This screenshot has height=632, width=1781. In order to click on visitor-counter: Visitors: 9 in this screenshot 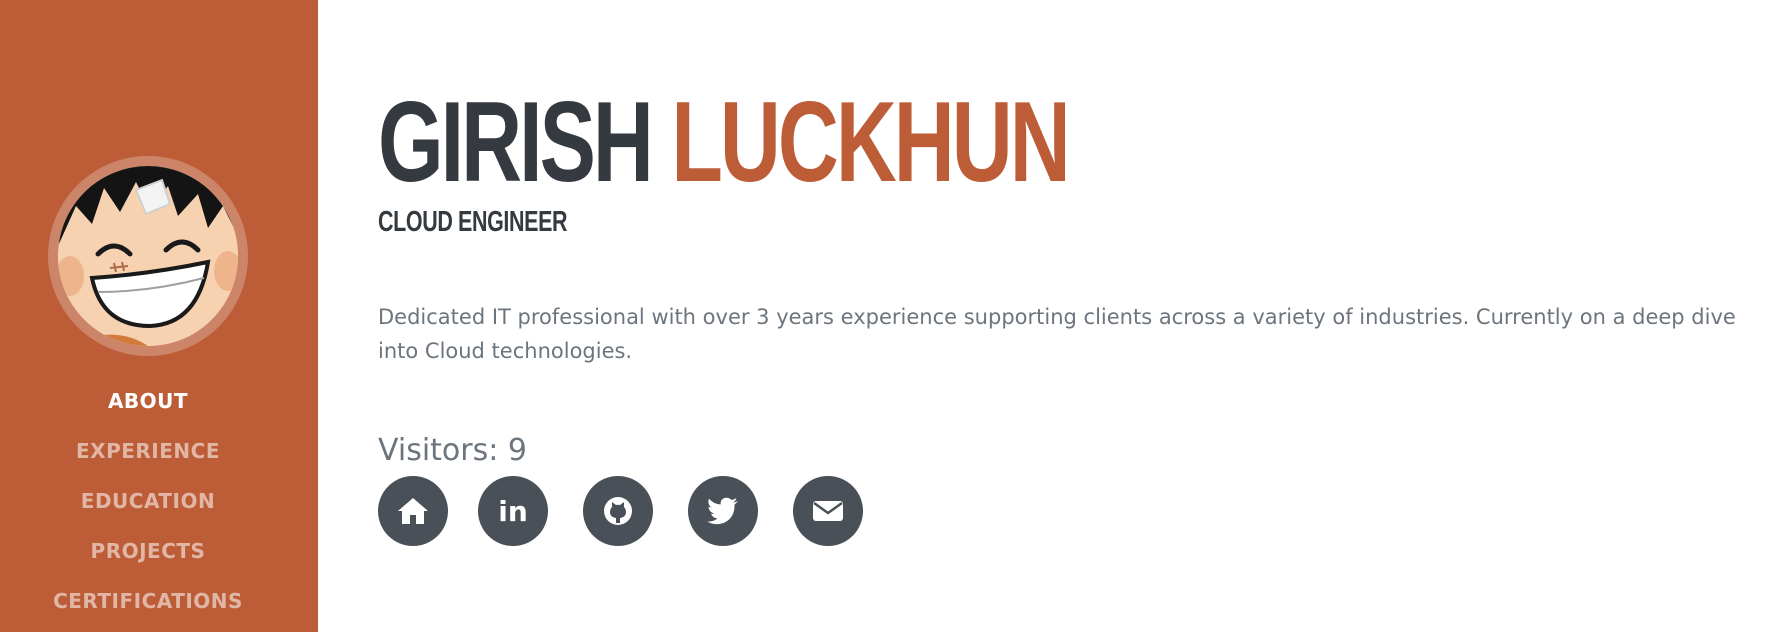, I will do `click(452, 450)`.